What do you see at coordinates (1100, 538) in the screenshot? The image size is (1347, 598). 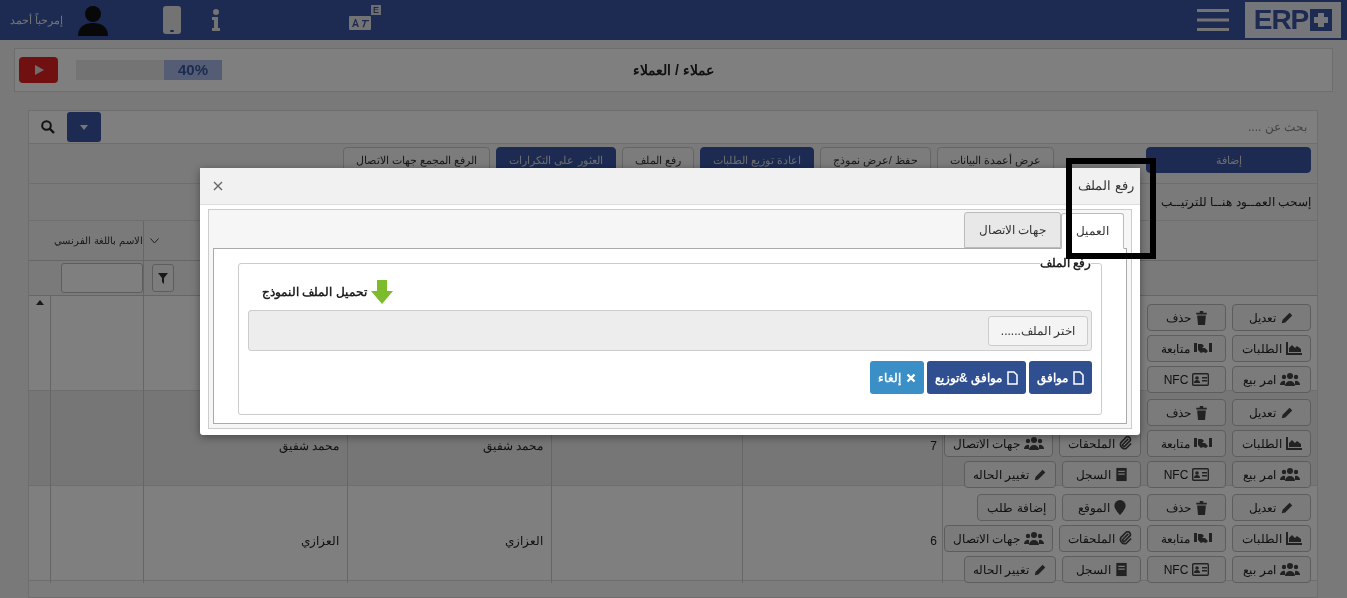 I see `row-action-button: الملحقات` at bounding box center [1100, 538].